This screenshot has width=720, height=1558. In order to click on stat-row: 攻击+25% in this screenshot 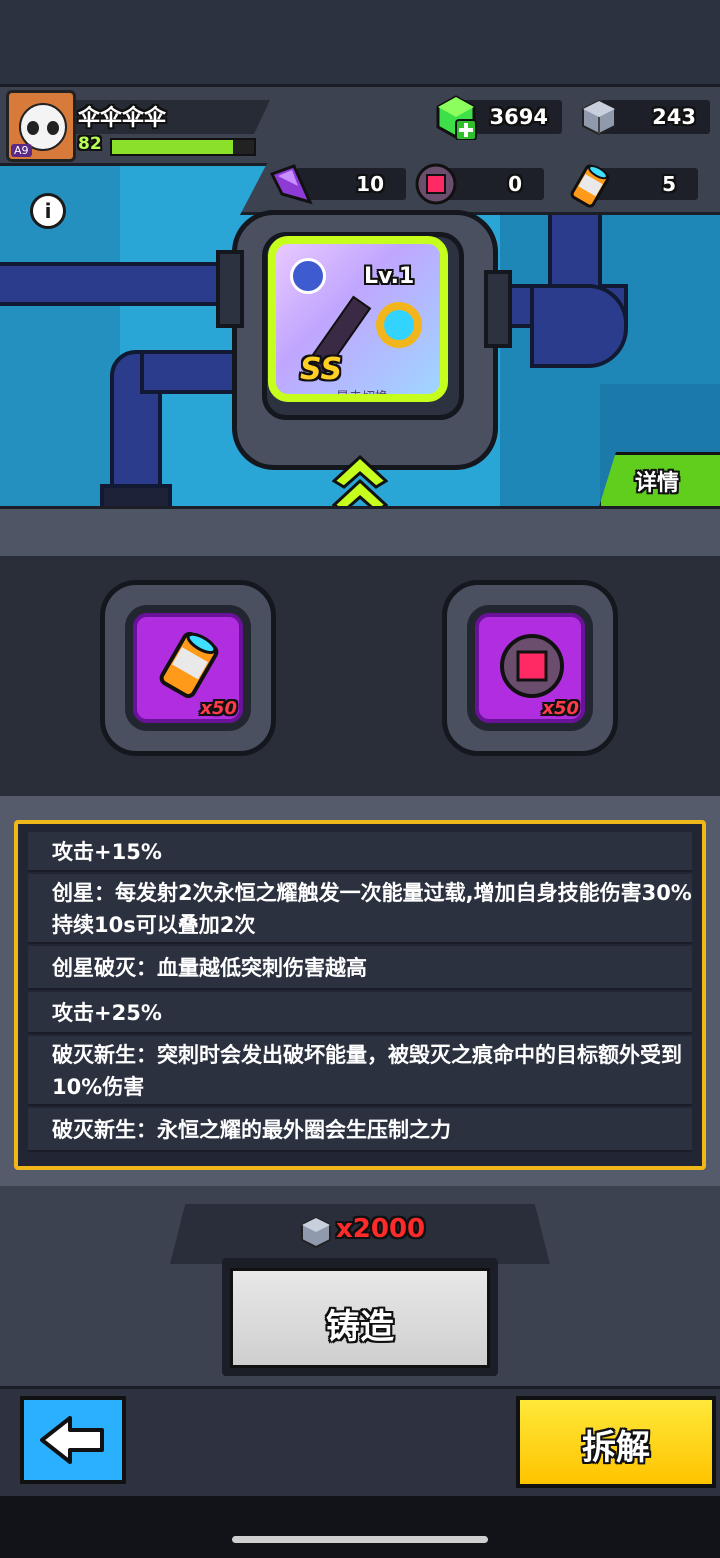, I will do `click(360, 1013)`.